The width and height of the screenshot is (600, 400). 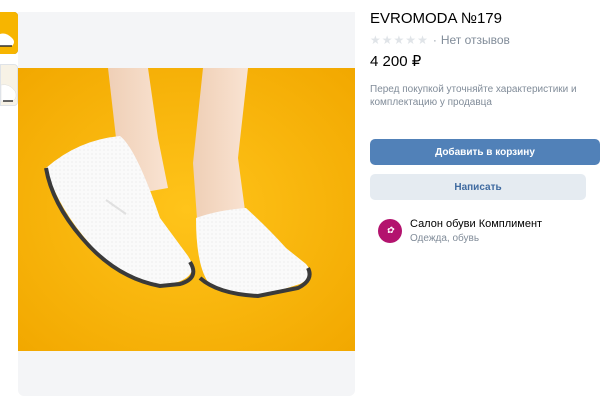 I want to click on seller-card: ✿ Салон обуви Комплимент Одежда, обувь, so click(x=460, y=231).